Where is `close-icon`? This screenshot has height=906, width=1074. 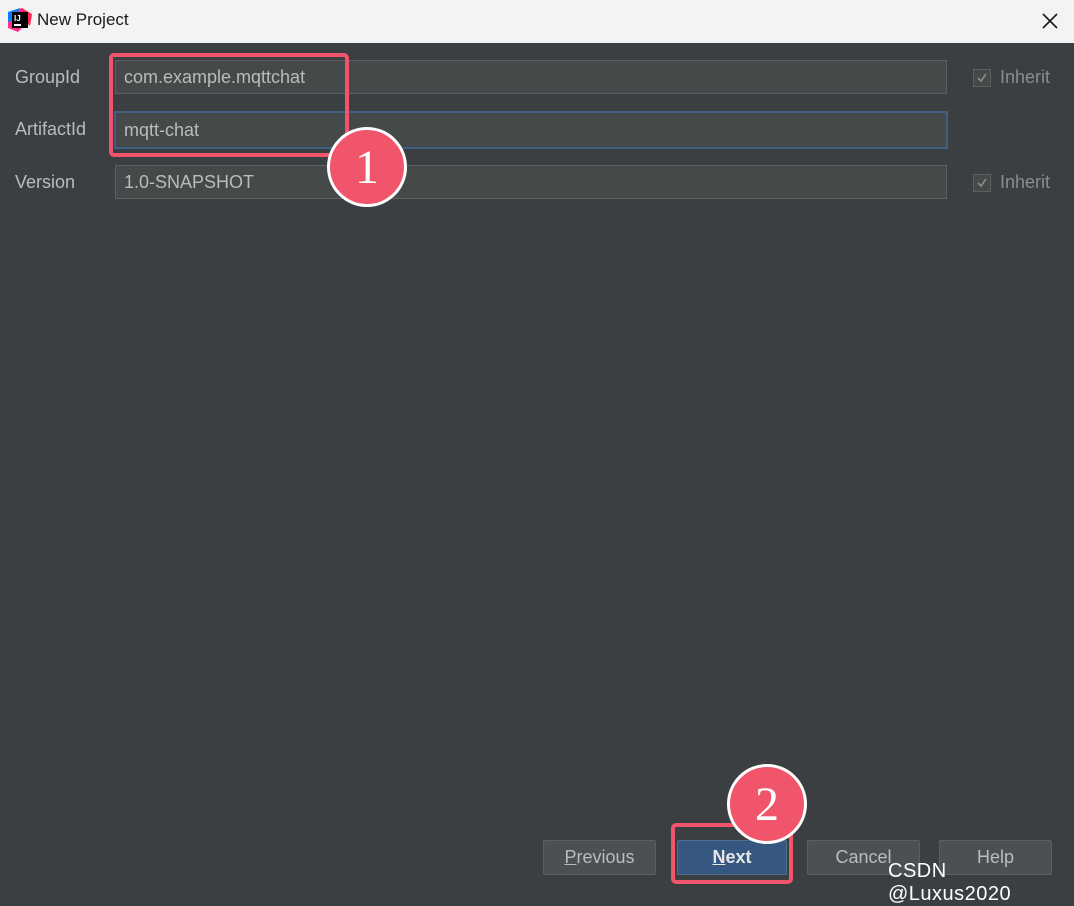
close-icon is located at coordinates (1050, 21).